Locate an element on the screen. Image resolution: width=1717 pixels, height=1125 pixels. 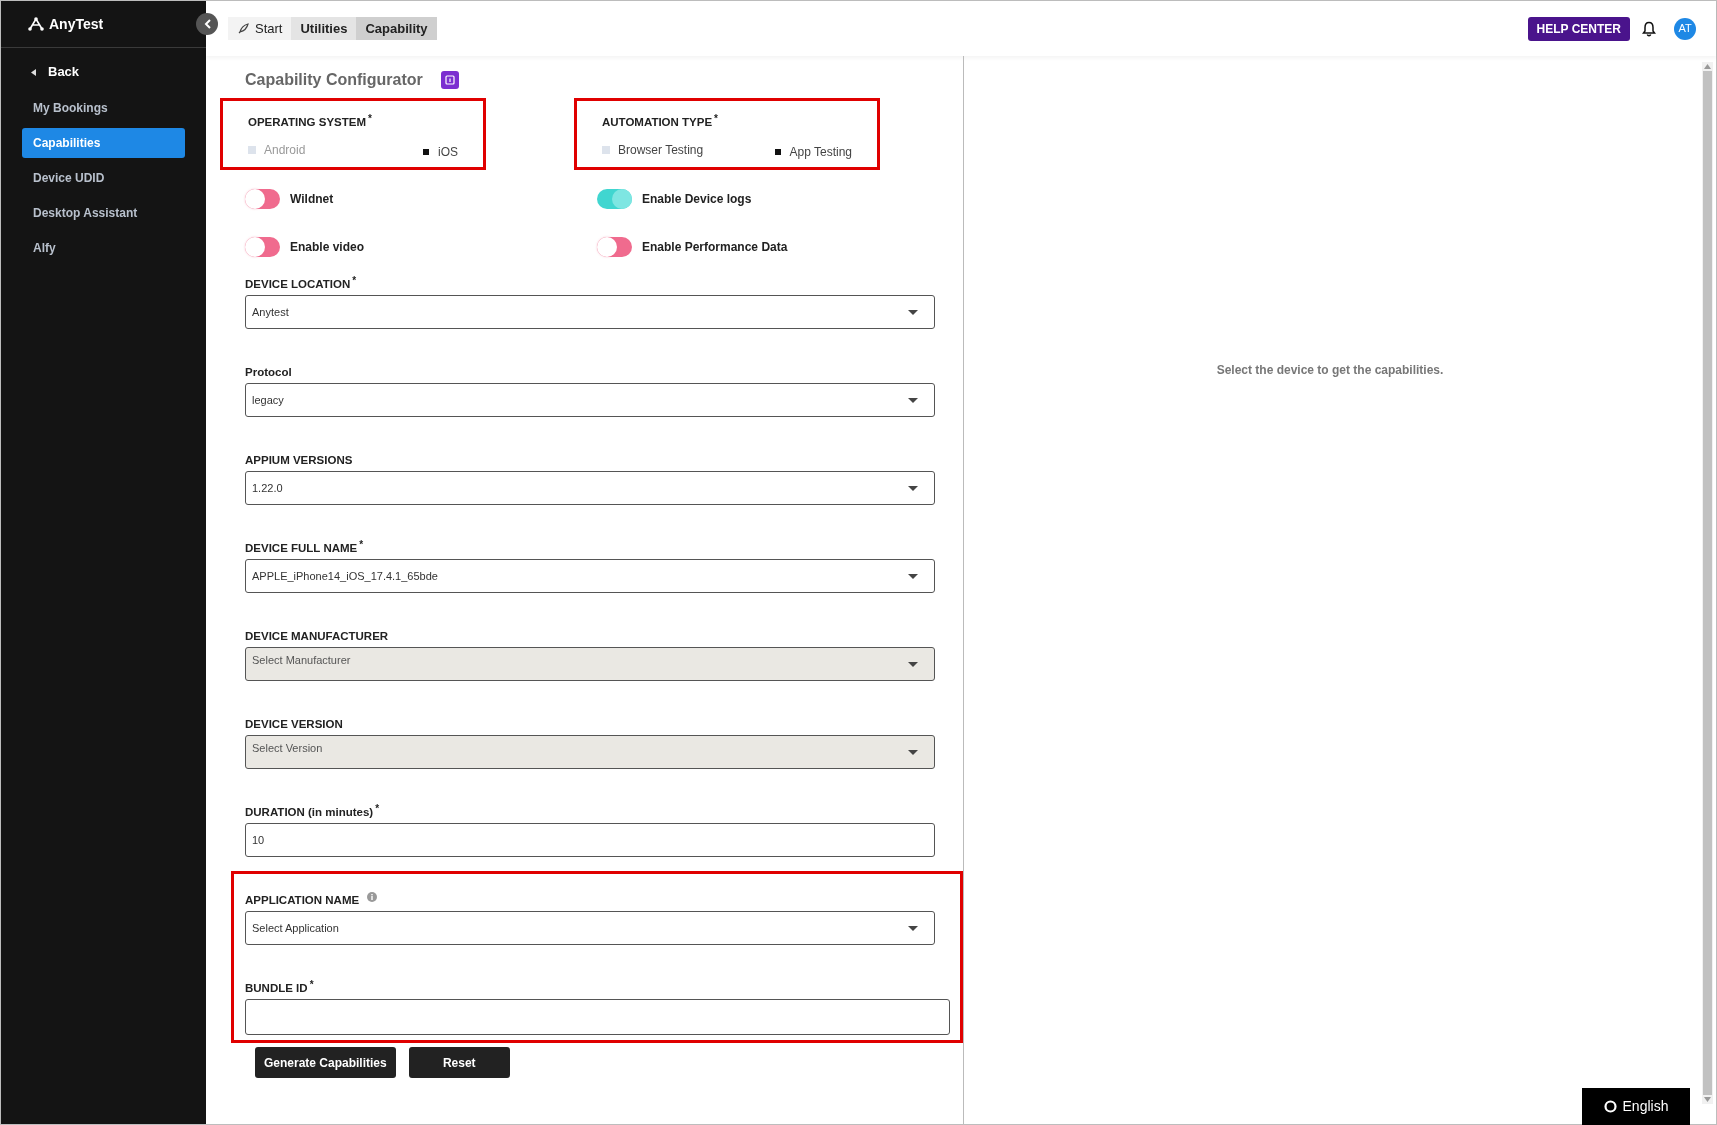
dropdown-field: legacy is located at coordinates (590, 400).